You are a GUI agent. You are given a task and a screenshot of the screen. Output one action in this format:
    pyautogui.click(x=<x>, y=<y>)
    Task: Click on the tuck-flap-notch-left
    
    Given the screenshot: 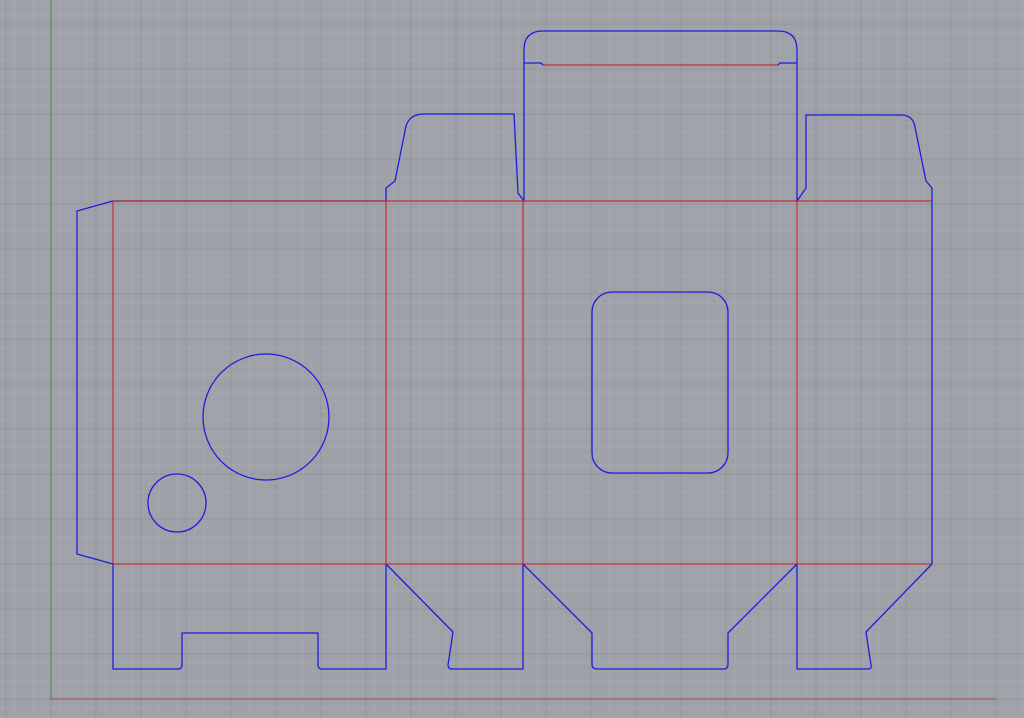 What is the action you would take?
    pyautogui.click(x=533, y=64)
    